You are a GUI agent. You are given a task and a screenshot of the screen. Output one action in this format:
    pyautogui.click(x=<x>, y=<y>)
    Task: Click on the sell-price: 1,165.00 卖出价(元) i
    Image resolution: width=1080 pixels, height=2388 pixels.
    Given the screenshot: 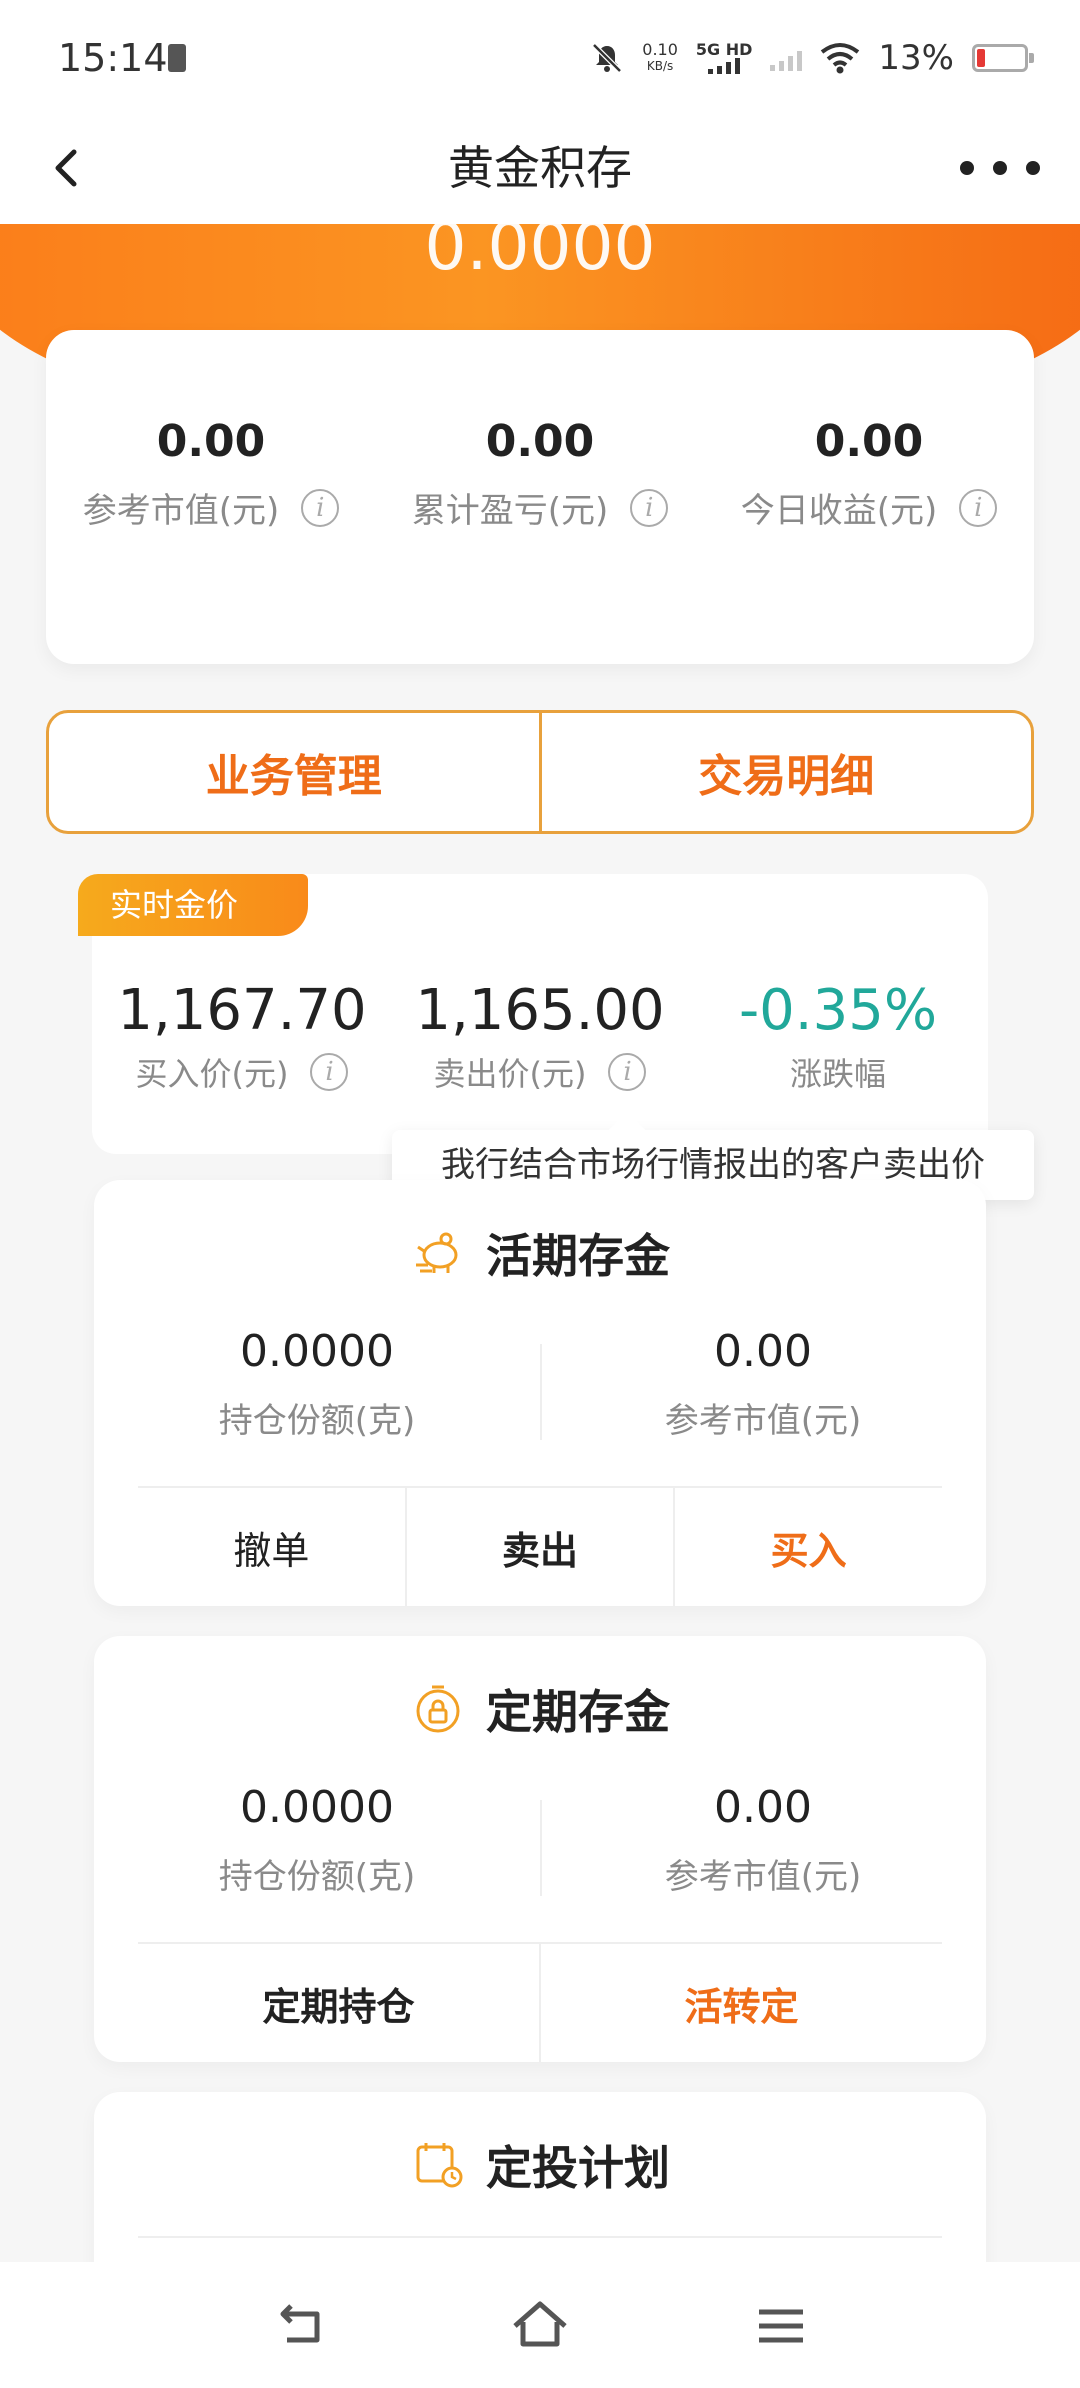 What is the action you would take?
    pyautogui.click(x=540, y=1036)
    